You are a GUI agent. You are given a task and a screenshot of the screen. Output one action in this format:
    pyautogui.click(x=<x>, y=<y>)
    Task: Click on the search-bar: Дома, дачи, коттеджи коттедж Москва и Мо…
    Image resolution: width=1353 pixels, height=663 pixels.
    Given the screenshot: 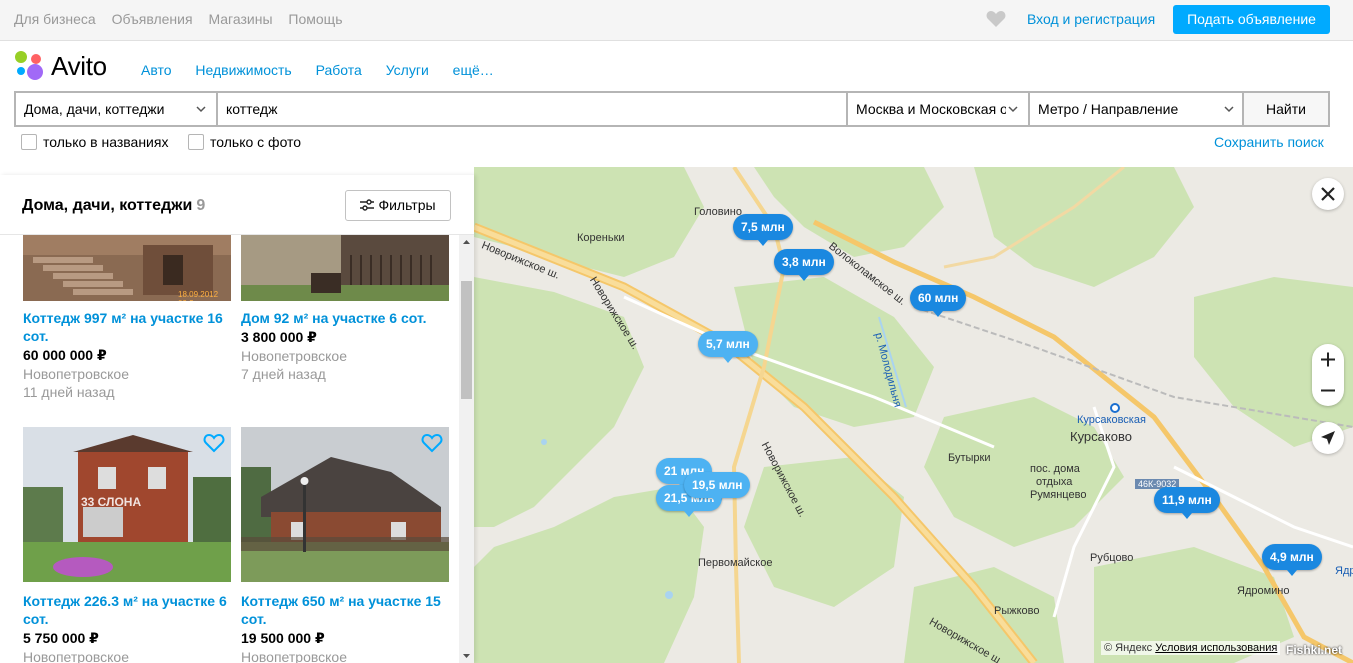 What is the action you would take?
    pyautogui.click(x=672, y=109)
    